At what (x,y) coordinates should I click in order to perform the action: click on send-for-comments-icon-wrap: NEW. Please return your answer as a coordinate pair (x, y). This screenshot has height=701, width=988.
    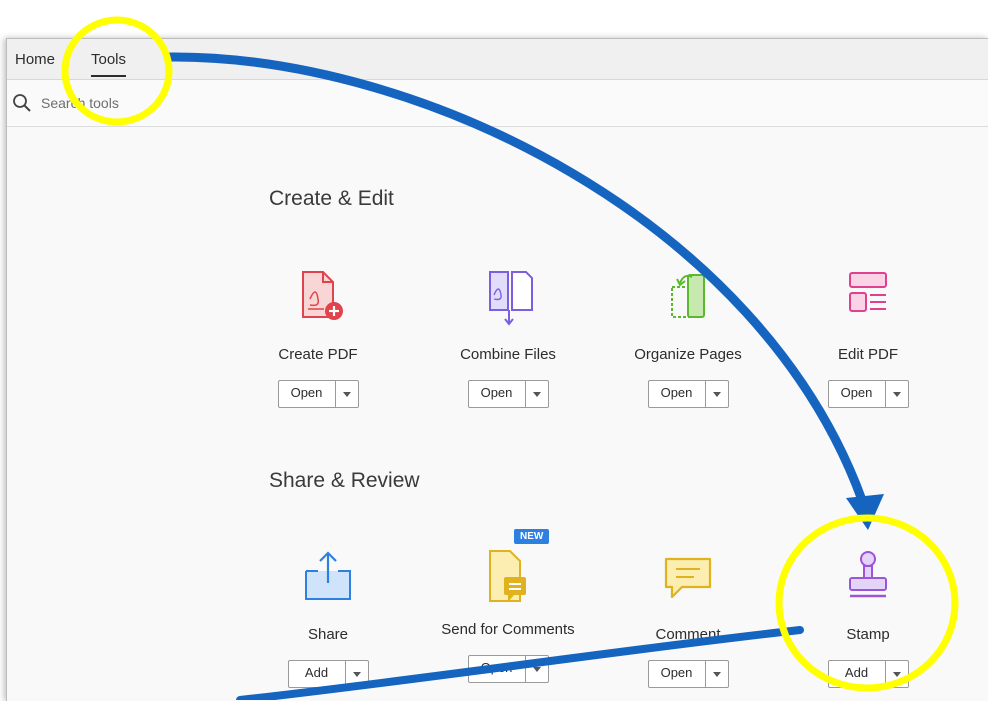
    Looking at the image, I should click on (514, 568).